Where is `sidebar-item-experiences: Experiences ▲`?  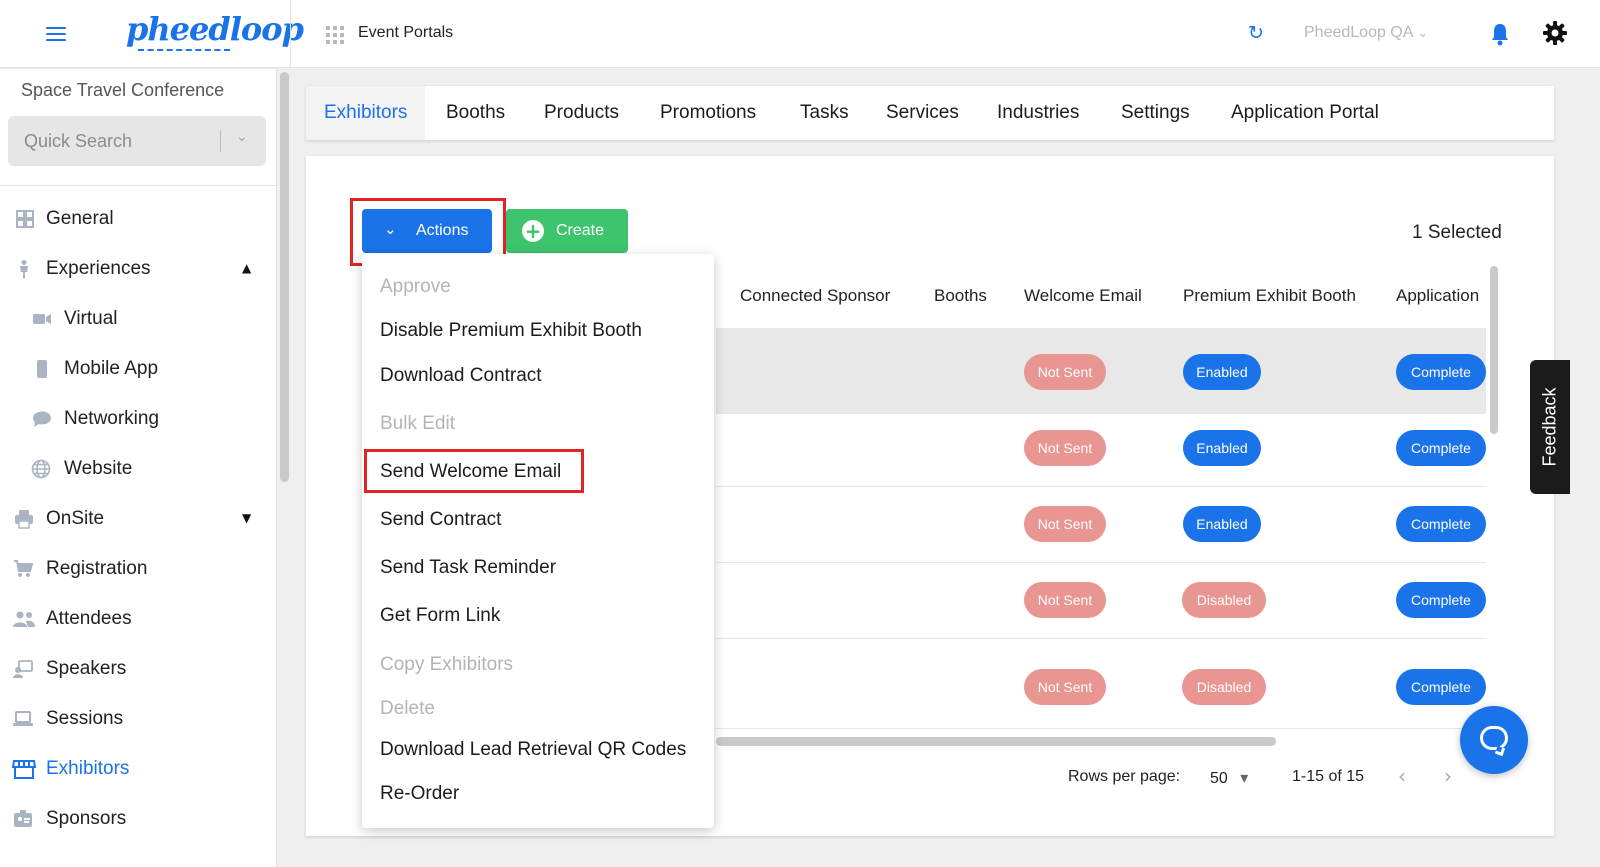
sidebar-item-experiences: Experiences ▲ is located at coordinates (138, 269).